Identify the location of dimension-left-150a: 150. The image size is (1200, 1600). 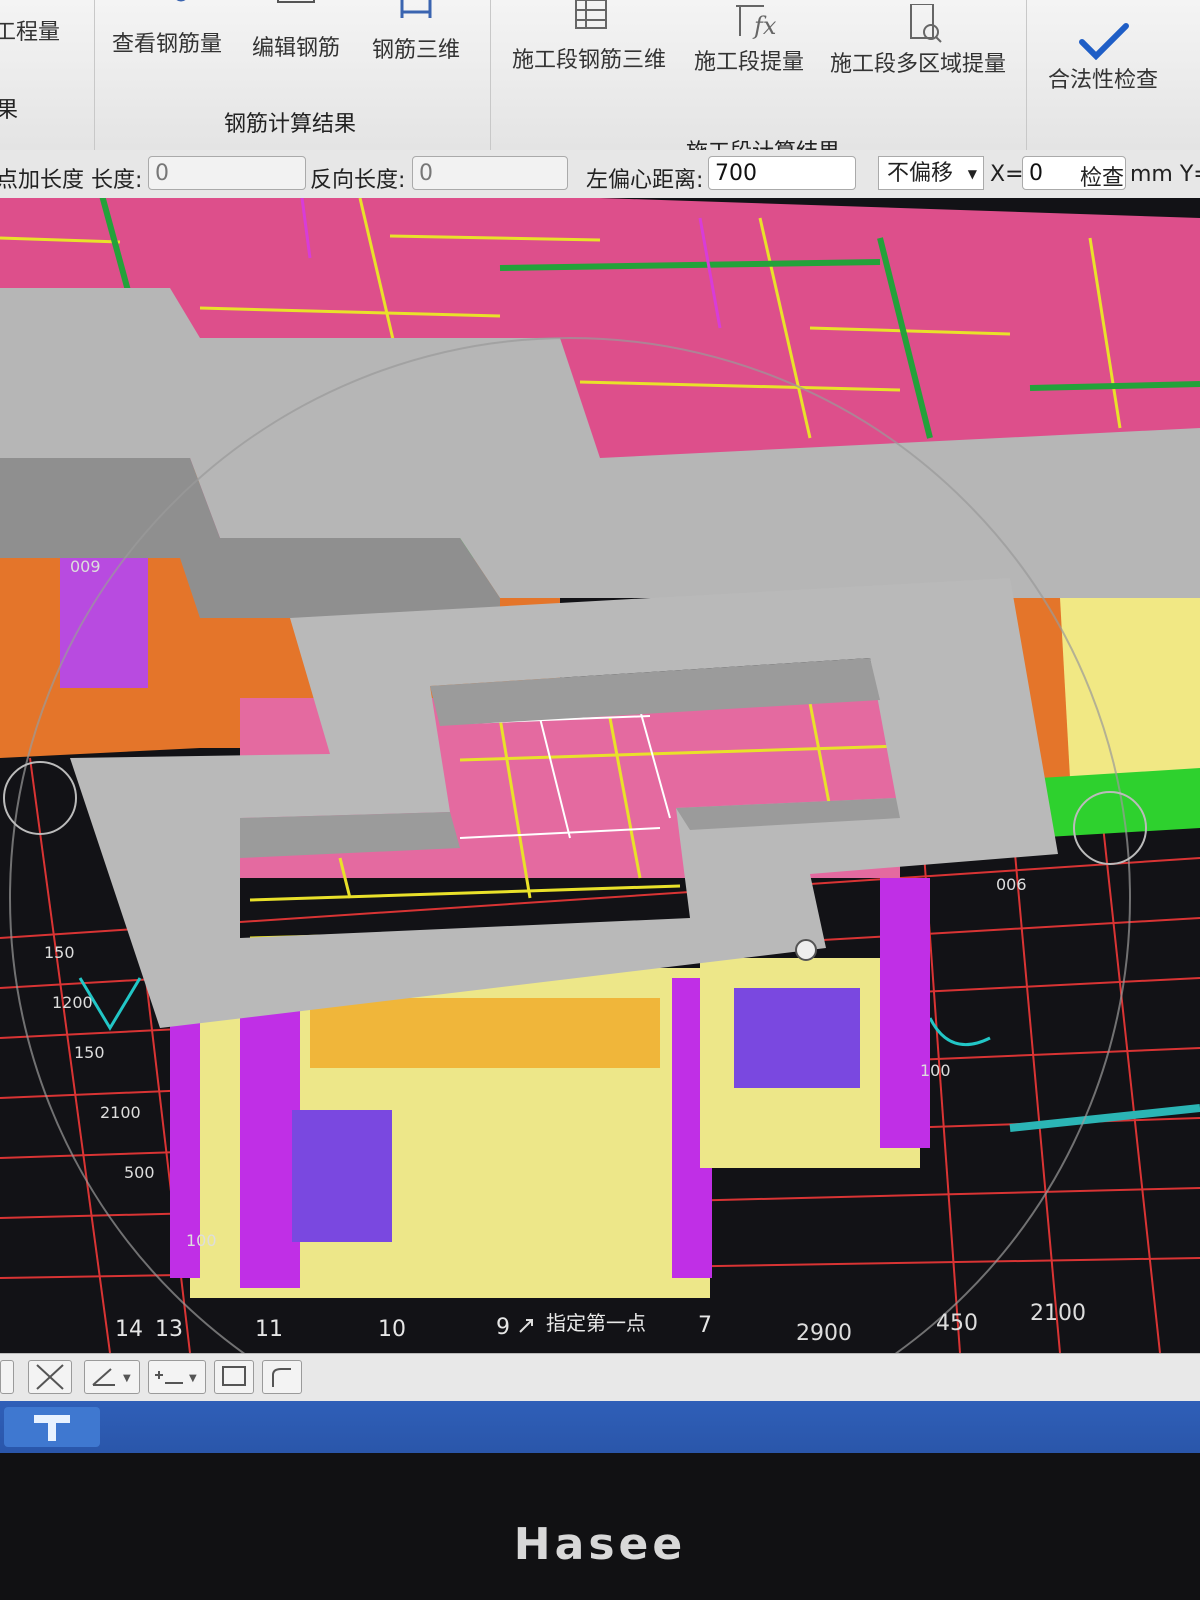
(59, 952).